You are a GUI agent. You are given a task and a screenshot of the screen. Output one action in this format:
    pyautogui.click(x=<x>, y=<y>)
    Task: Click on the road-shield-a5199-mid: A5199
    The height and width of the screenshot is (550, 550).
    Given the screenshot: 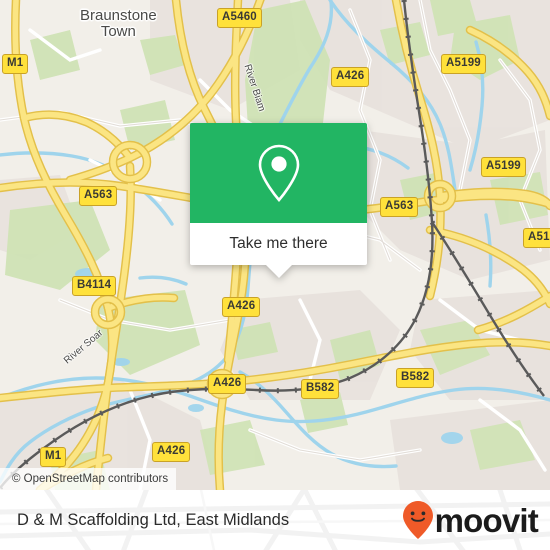 What is the action you would take?
    pyautogui.click(x=503, y=167)
    